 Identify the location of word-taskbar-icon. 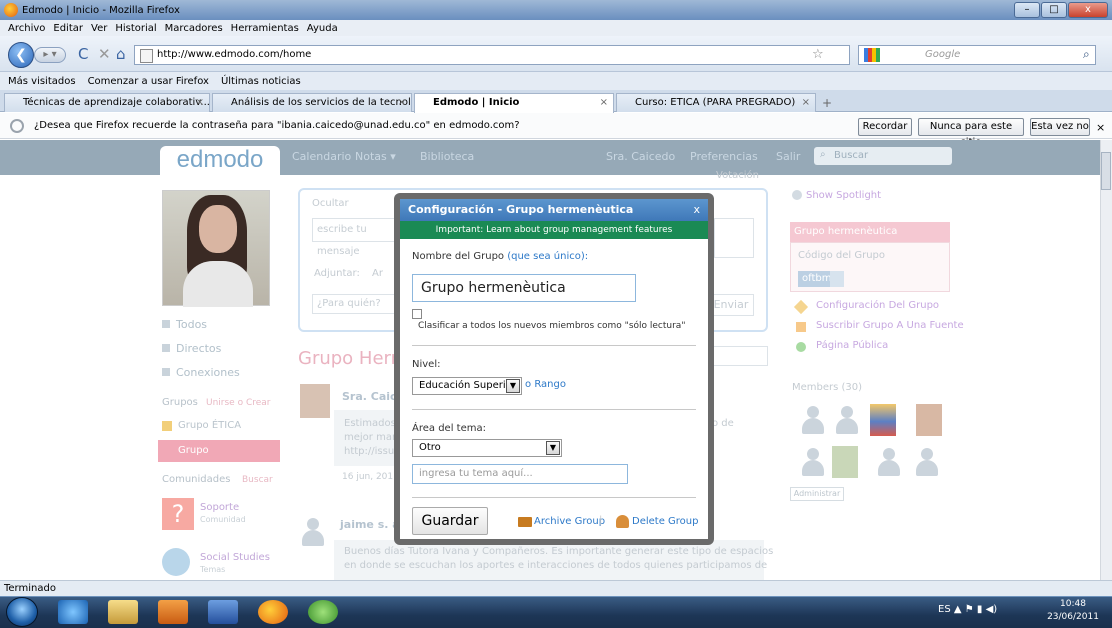
(223, 612).